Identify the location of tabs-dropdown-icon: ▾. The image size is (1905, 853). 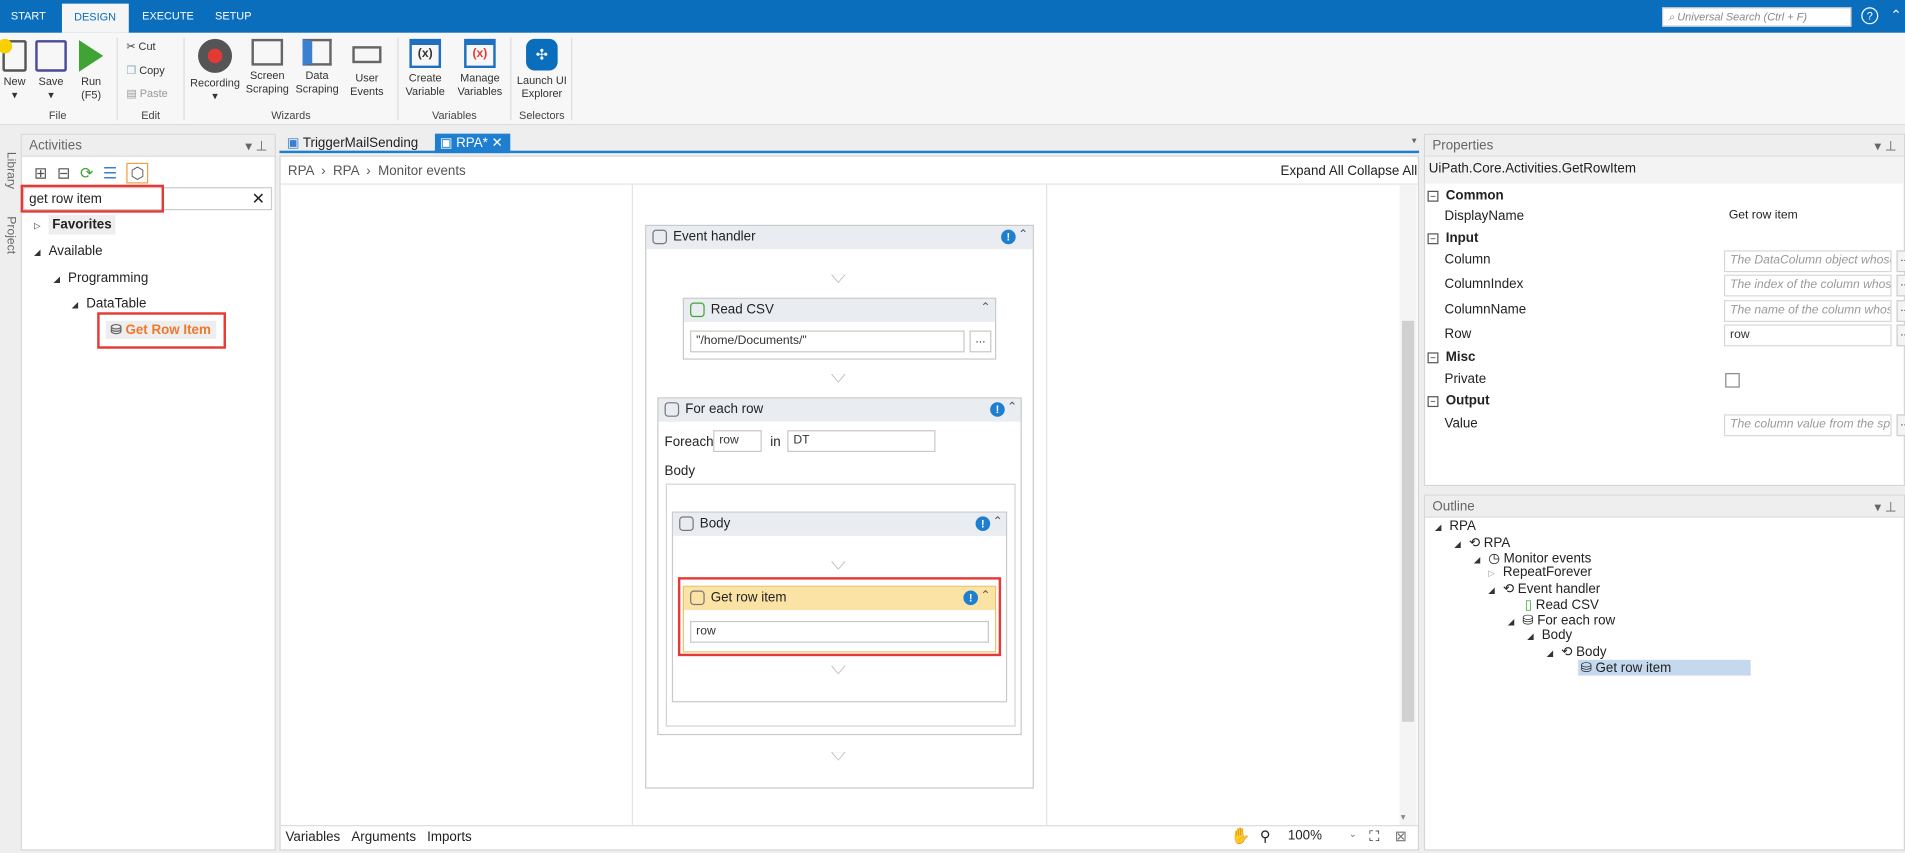
(1414, 140).